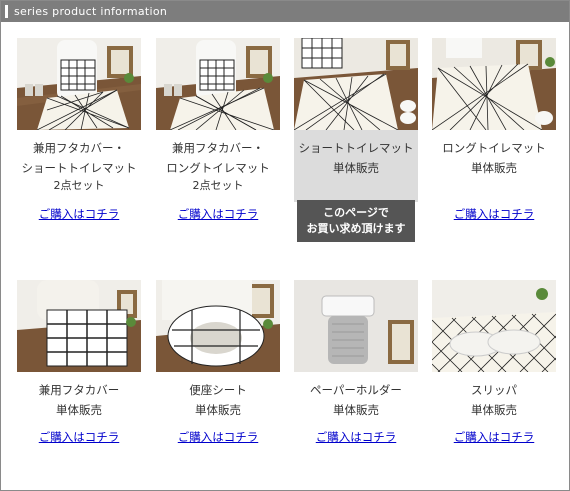 This screenshot has height=491, width=570. Describe the element at coordinates (91, 11) in the screenshot. I see `section-title: series product information` at that location.